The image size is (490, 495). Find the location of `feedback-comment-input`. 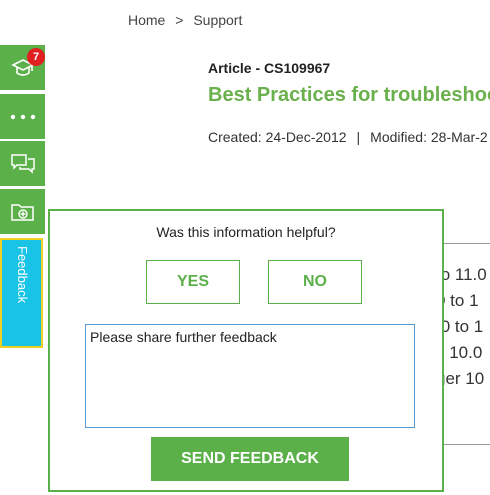

feedback-comment-input is located at coordinates (250, 376).